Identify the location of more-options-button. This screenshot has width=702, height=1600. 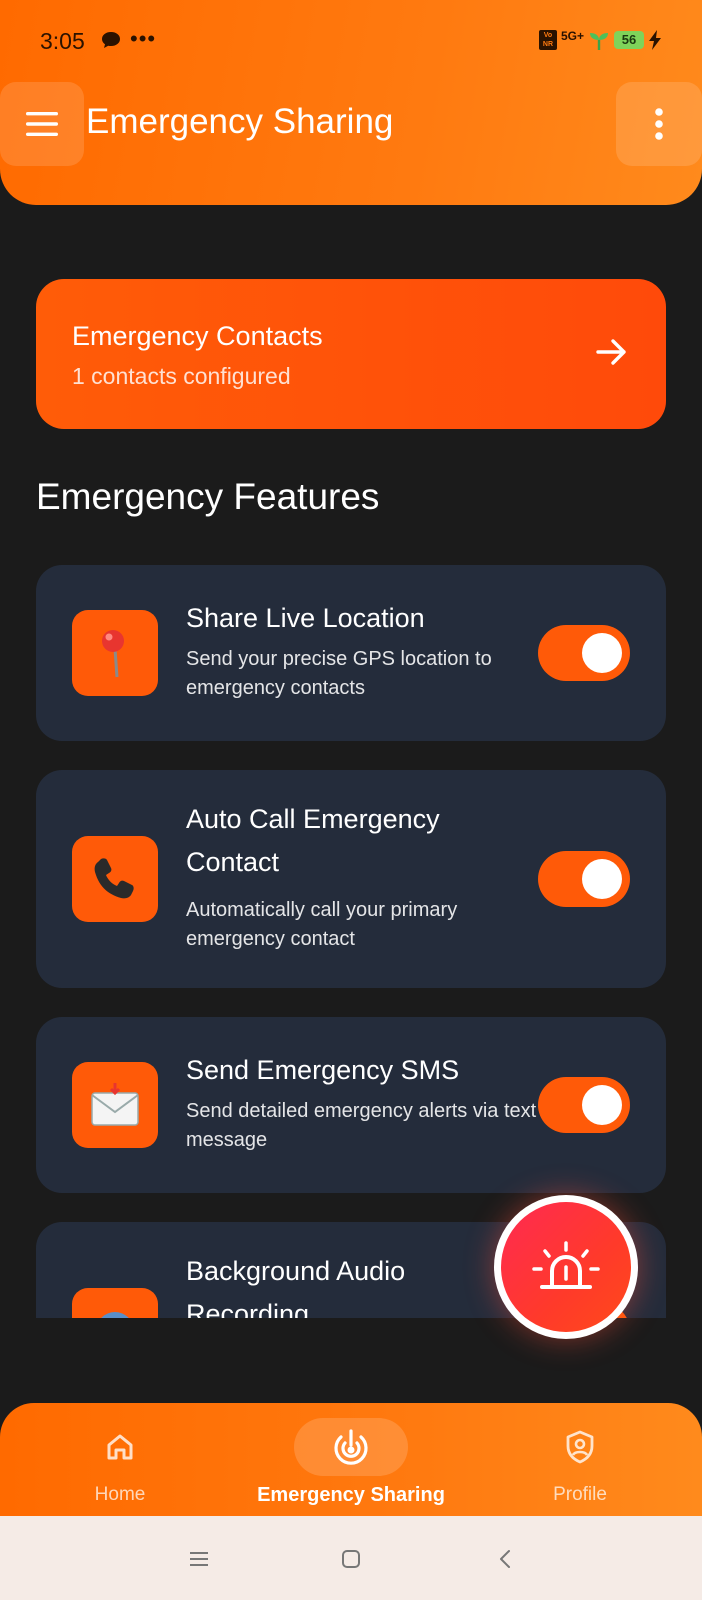
(659, 124).